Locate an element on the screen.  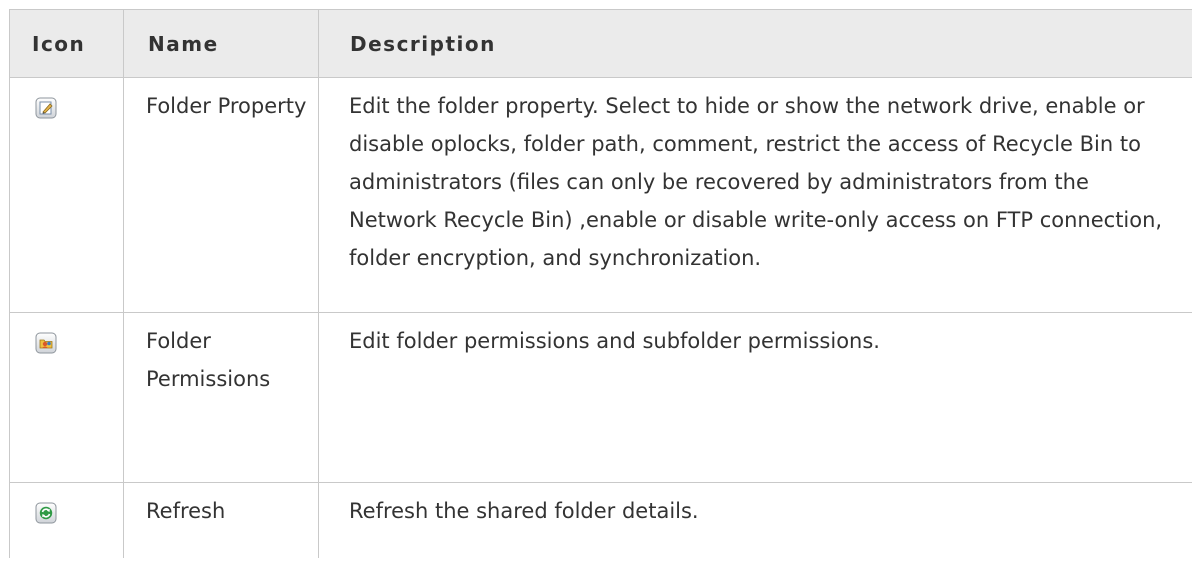
folder-permissions-icon is located at coordinates (46, 341).